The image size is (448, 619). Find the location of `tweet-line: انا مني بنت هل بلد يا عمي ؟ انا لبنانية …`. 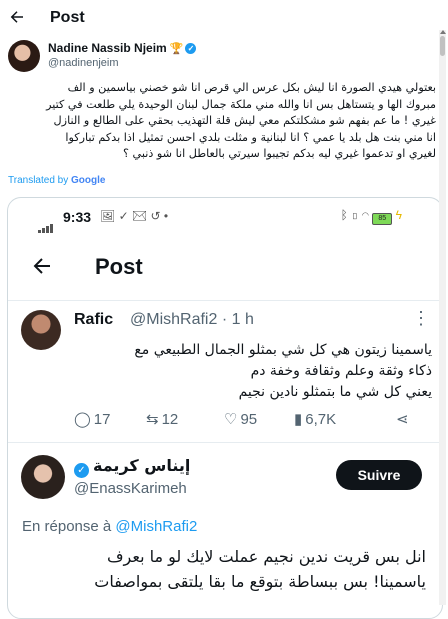

tweet-line: انا مني بنت هل بلد يا عمي ؟ انا لبنانية … is located at coordinates (250, 137).